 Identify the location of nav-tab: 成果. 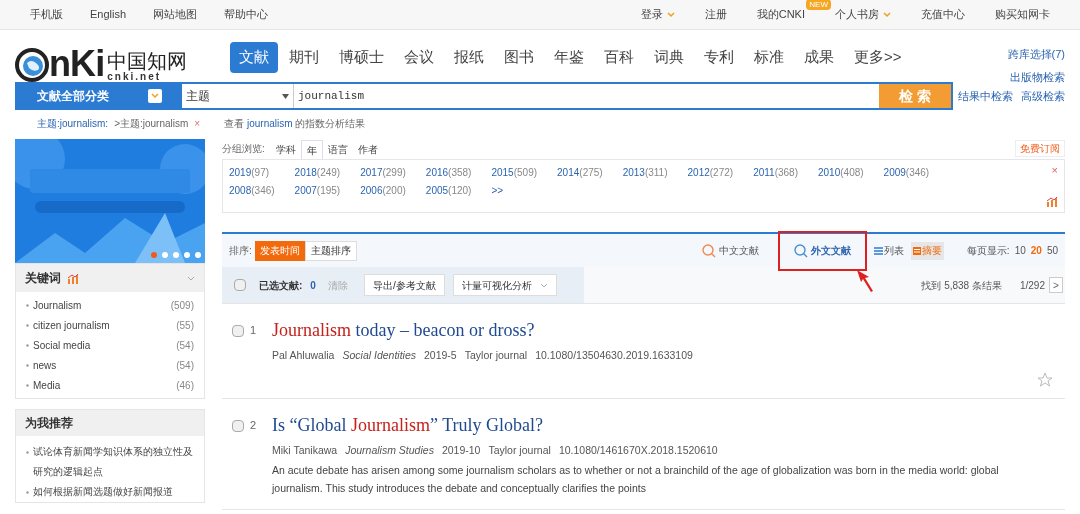
(819, 57).